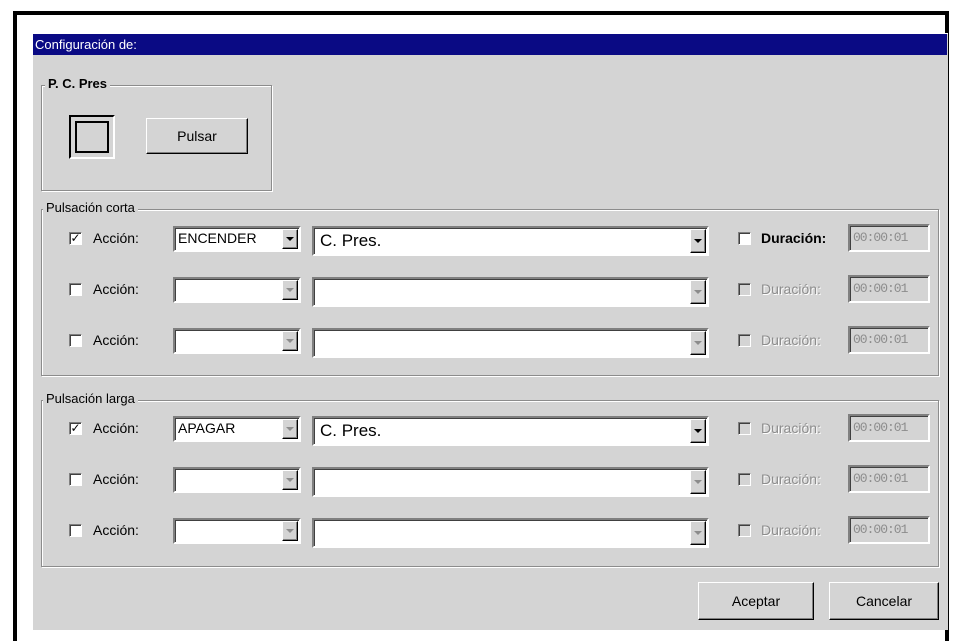  What do you see at coordinates (90, 399) in the screenshot?
I see `long-press-legend: Pulsación larga` at bounding box center [90, 399].